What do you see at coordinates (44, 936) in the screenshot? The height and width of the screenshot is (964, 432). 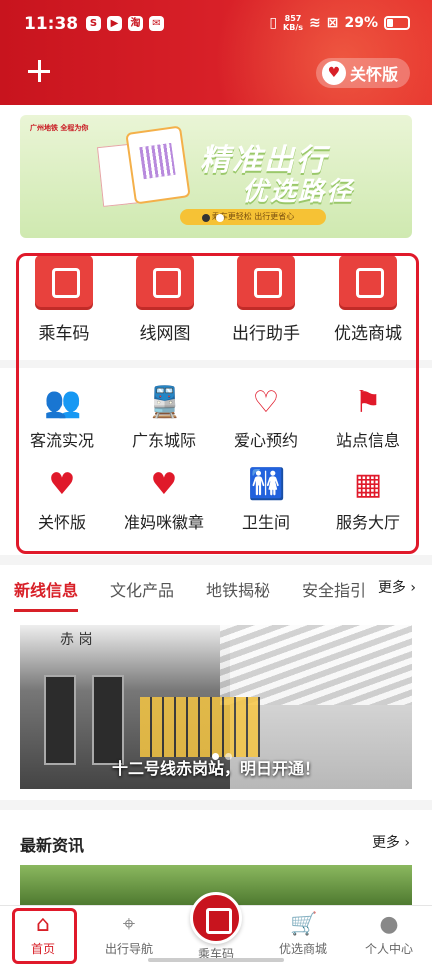 I see `home-nav-highlight-box` at bounding box center [44, 936].